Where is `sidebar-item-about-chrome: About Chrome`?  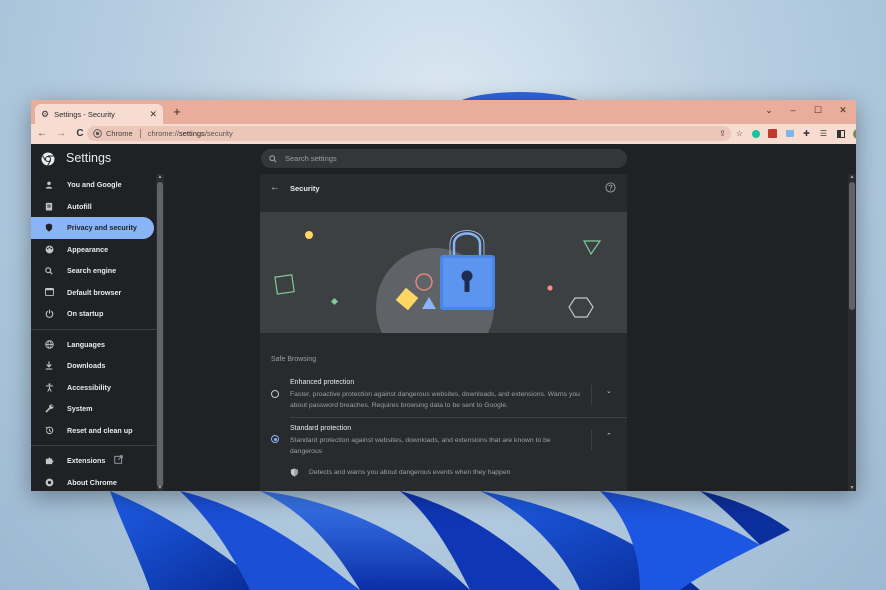
sidebar-item-about-chrome: About Chrome is located at coordinates (93, 482).